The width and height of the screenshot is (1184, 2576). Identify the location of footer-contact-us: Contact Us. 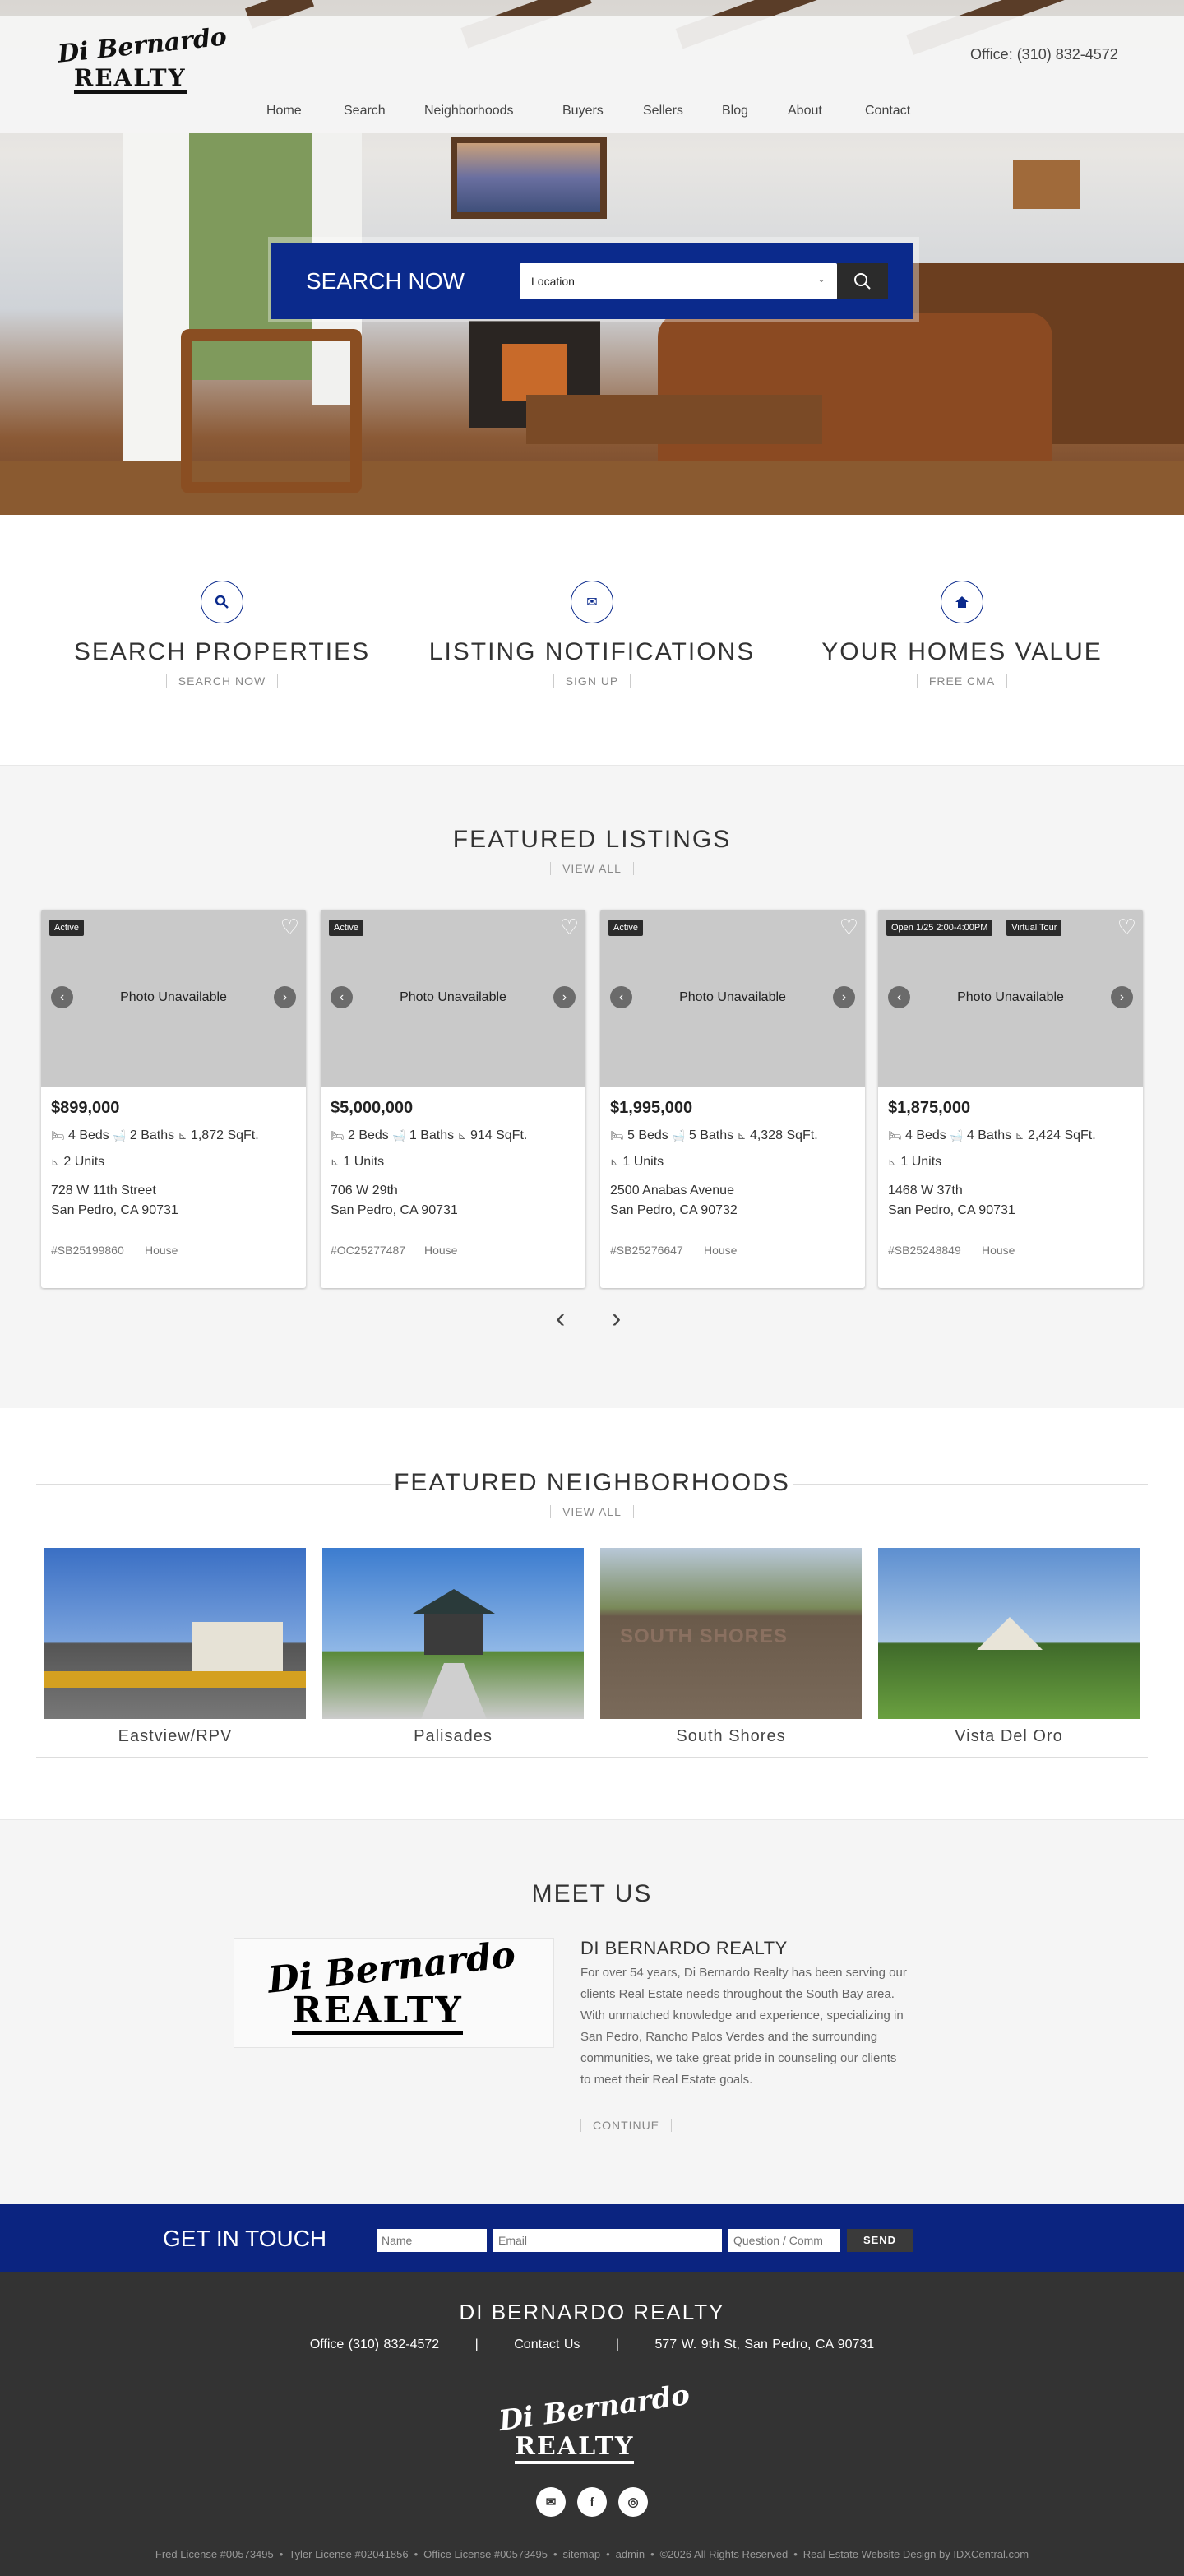
(547, 2344).